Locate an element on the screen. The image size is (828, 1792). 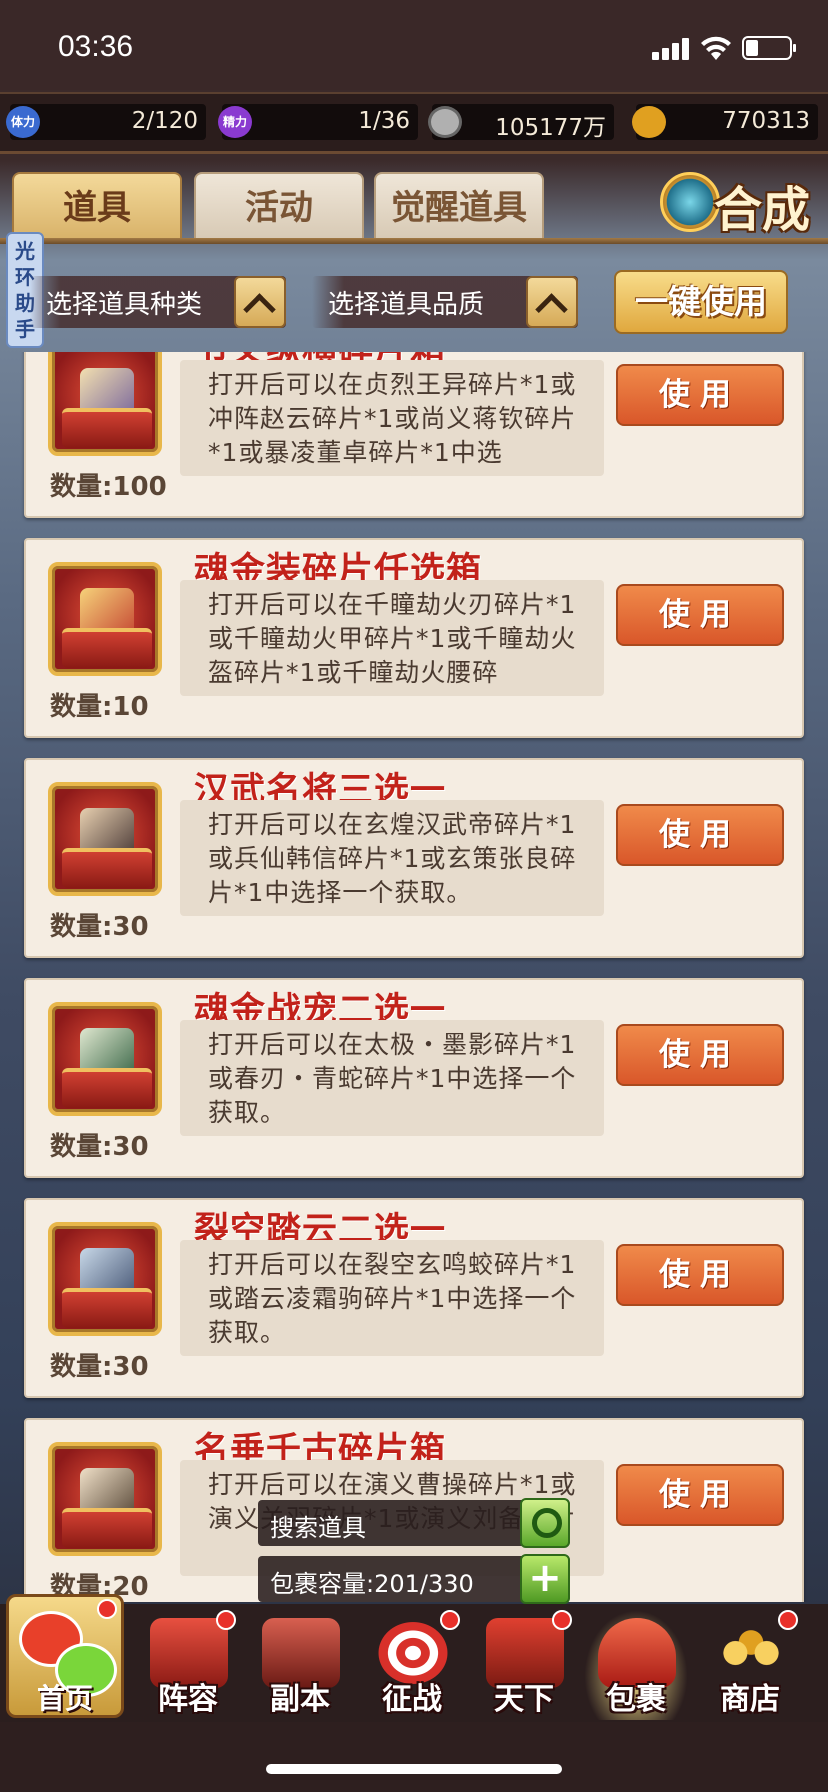
search-icon is located at coordinates (545, 1523).